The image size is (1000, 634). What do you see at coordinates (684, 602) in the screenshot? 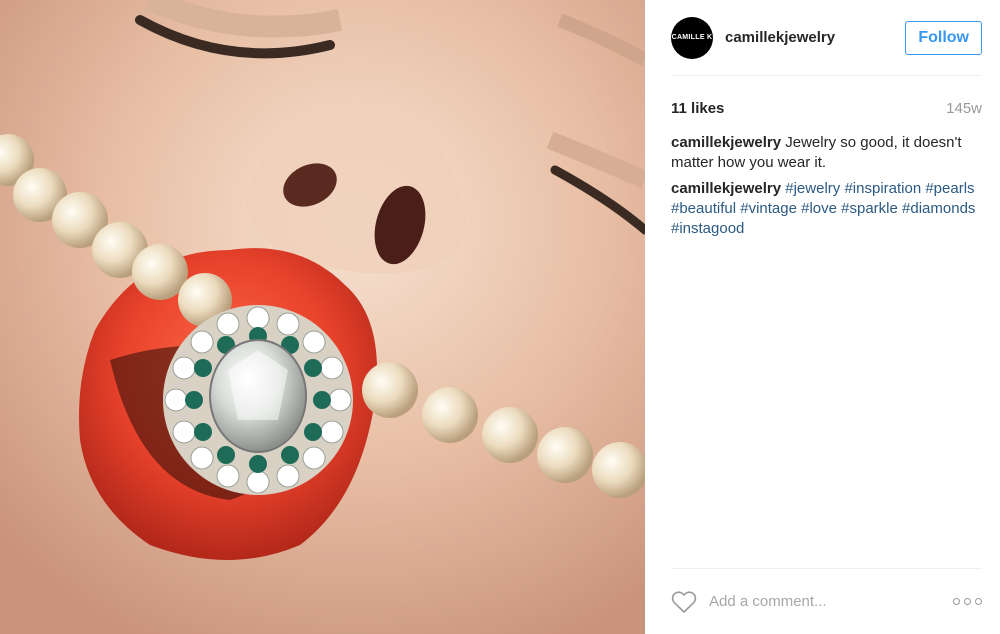
I see `heart-icon` at bounding box center [684, 602].